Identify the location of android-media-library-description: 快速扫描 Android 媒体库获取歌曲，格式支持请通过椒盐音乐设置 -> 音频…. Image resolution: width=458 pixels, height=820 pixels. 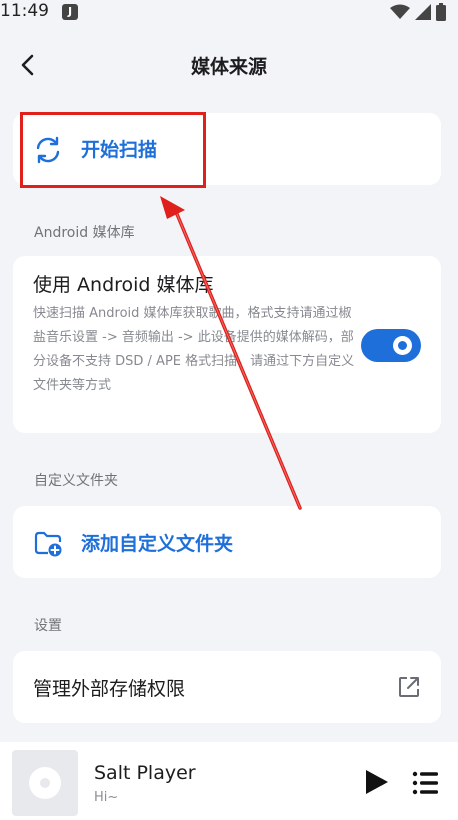
(194, 349).